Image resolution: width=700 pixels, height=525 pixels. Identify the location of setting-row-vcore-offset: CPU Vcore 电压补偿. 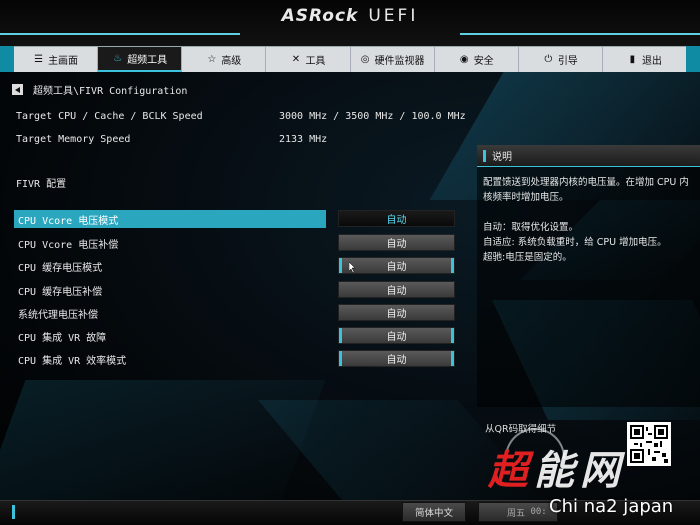
(170, 243).